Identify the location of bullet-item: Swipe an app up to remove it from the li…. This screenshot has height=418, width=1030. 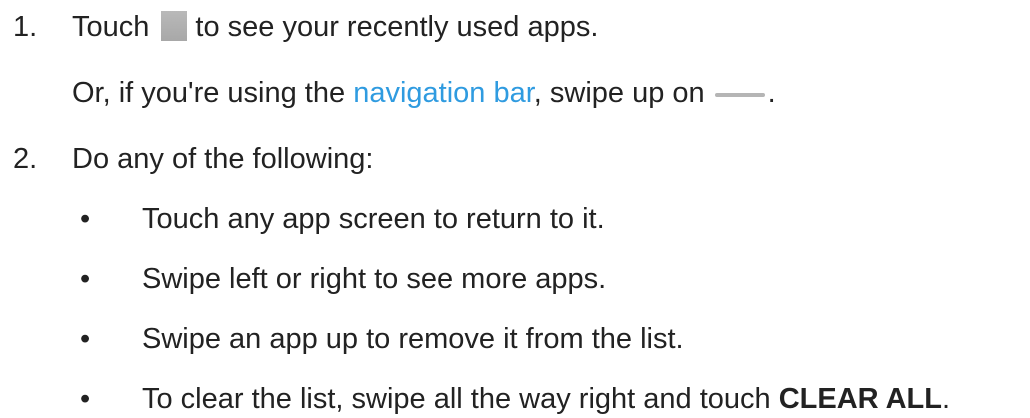
(413, 339).